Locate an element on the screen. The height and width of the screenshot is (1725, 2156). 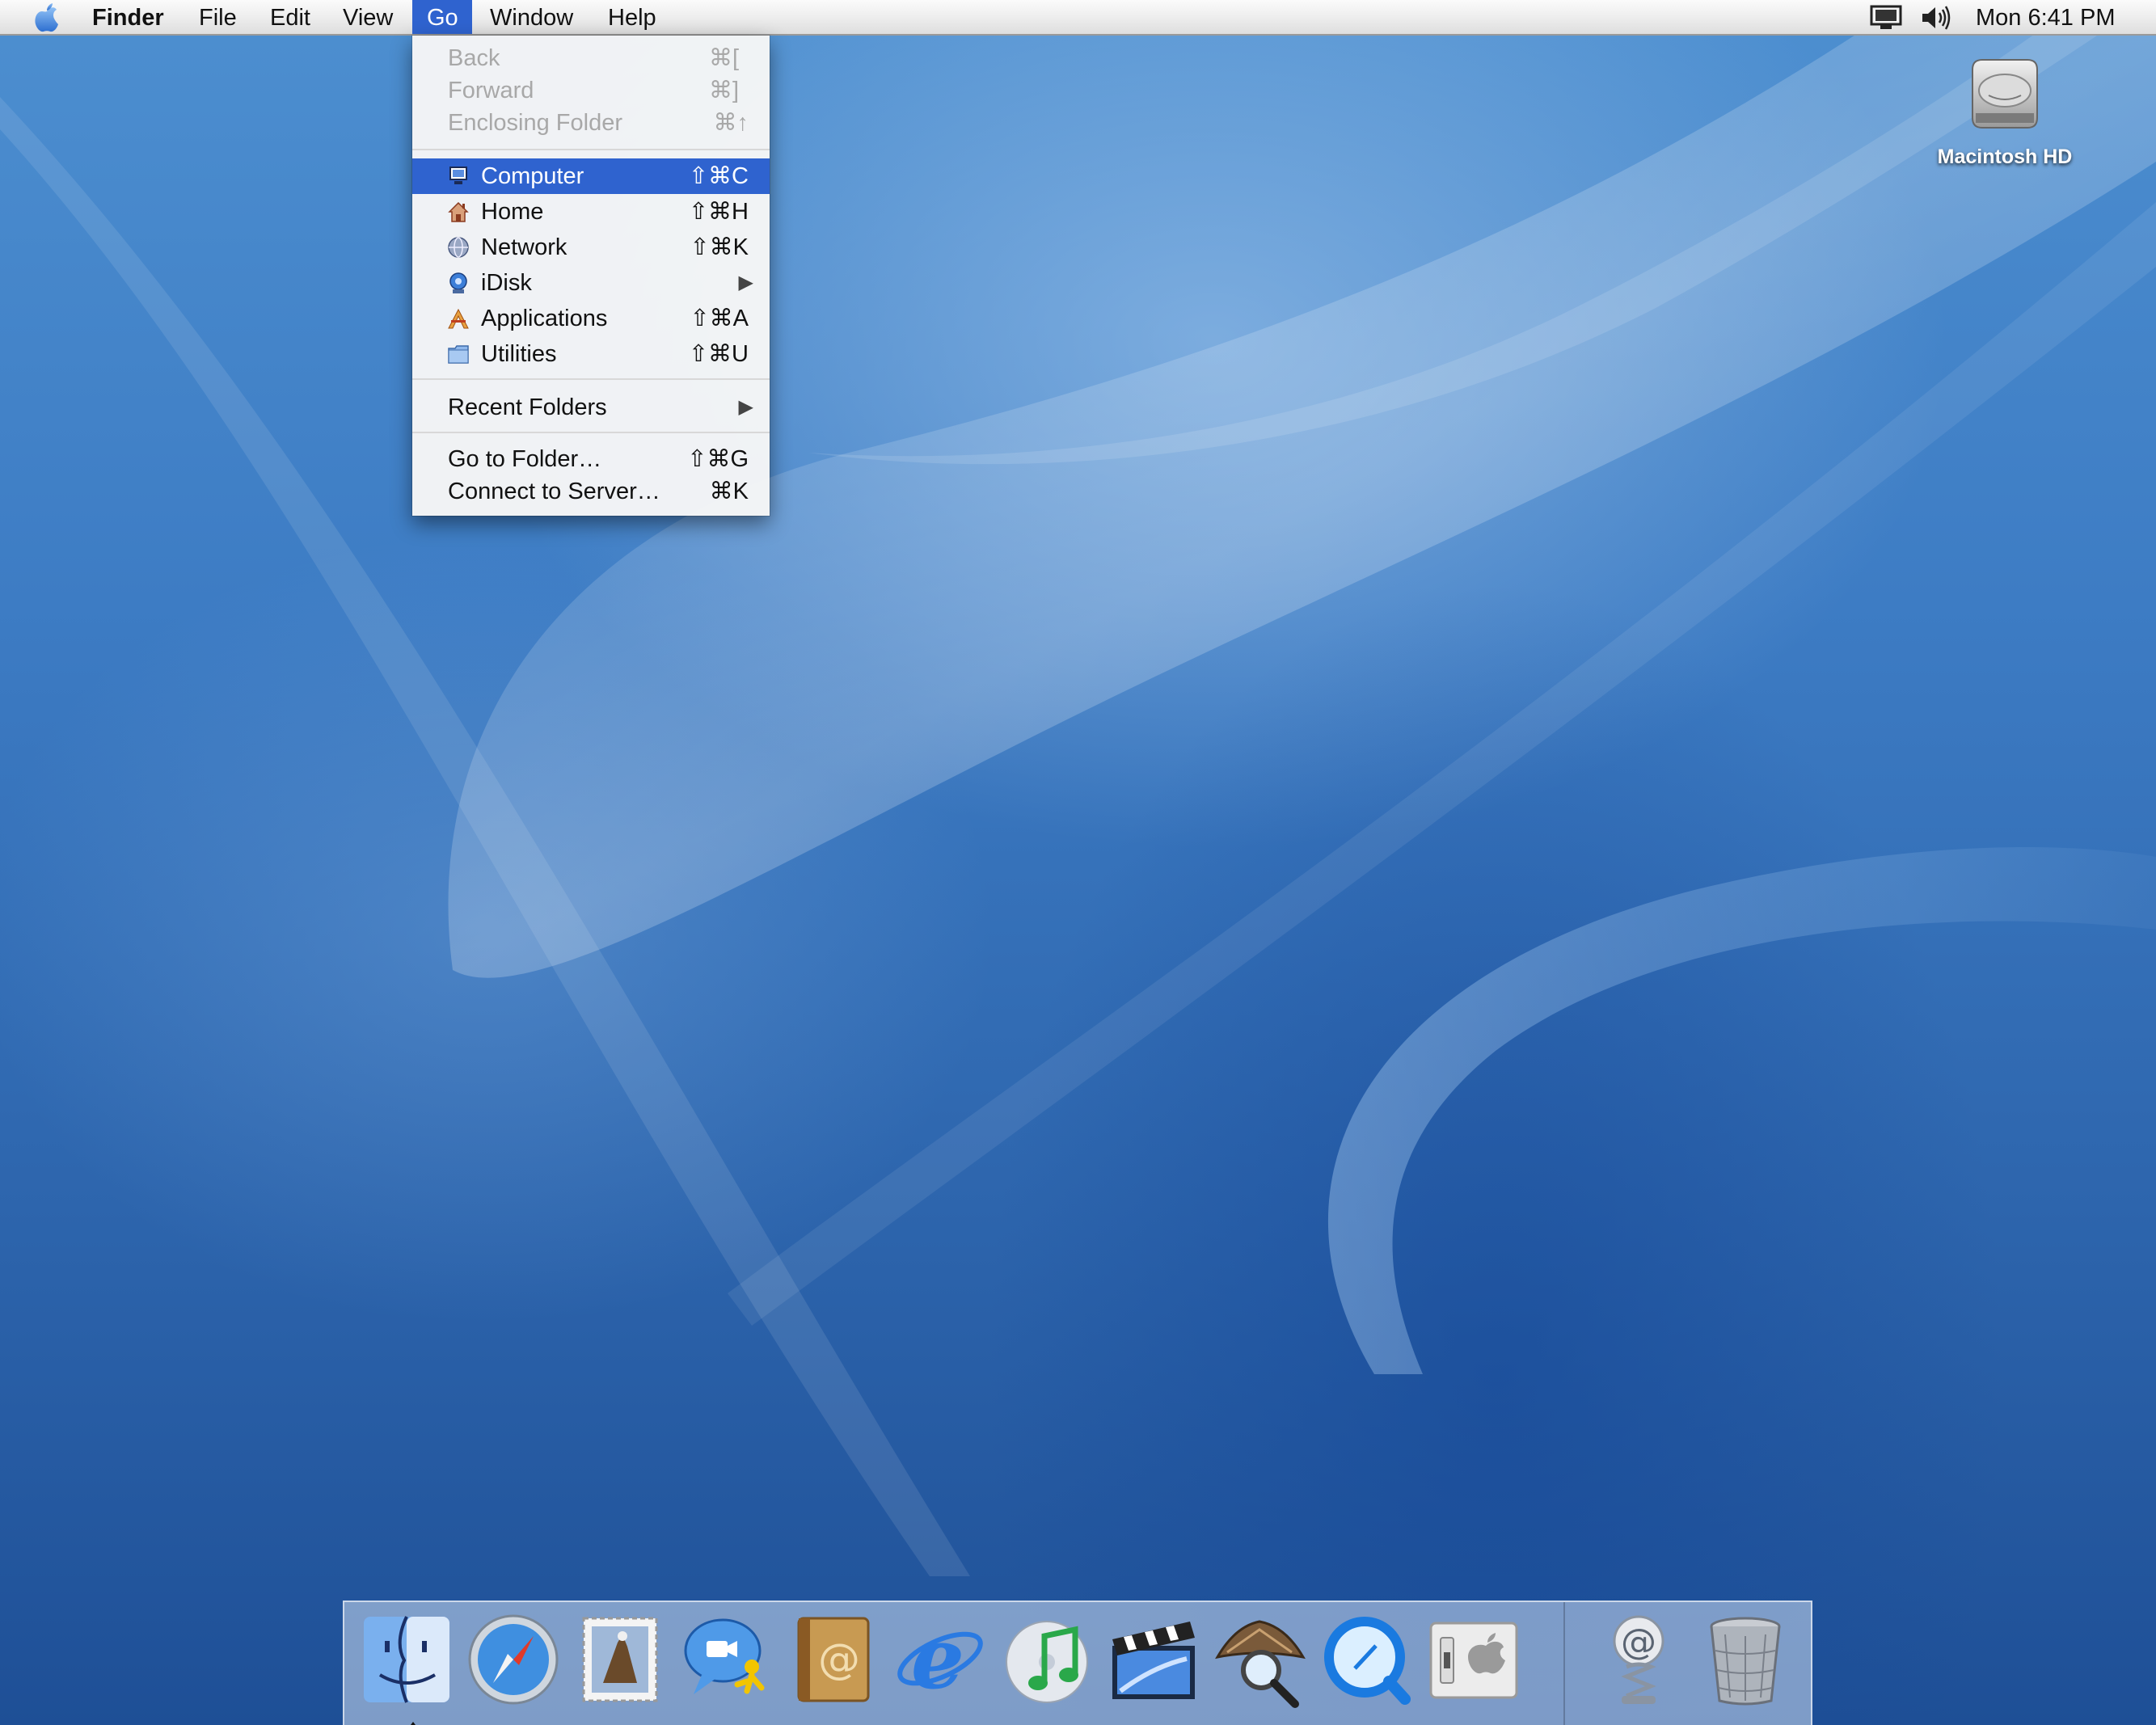
menu-help: Help is located at coordinates (632, 17).